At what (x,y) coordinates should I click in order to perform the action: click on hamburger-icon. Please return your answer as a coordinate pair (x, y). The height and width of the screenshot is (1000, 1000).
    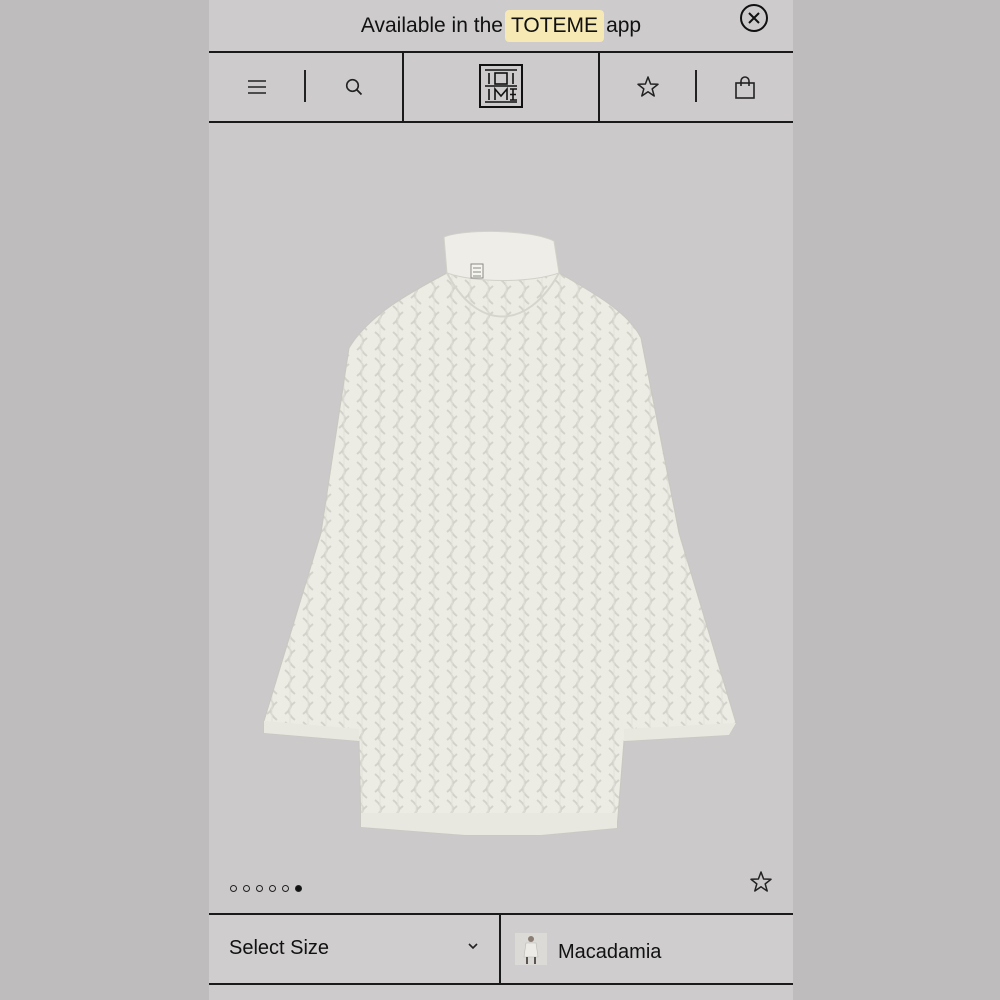
    Looking at the image, I should click on (257, 87).